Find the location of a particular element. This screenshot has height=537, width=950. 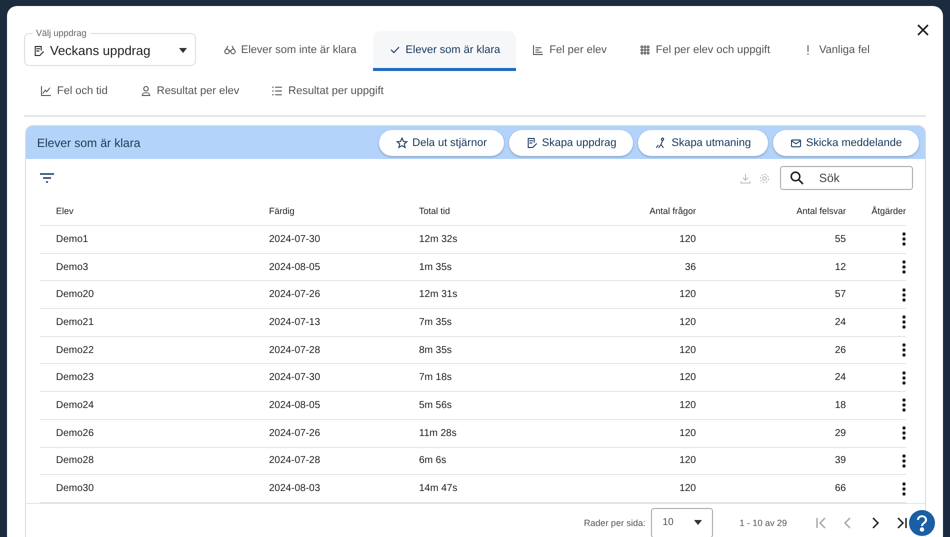

table-cell: 1m 35s is located at coordinates (435, 267).